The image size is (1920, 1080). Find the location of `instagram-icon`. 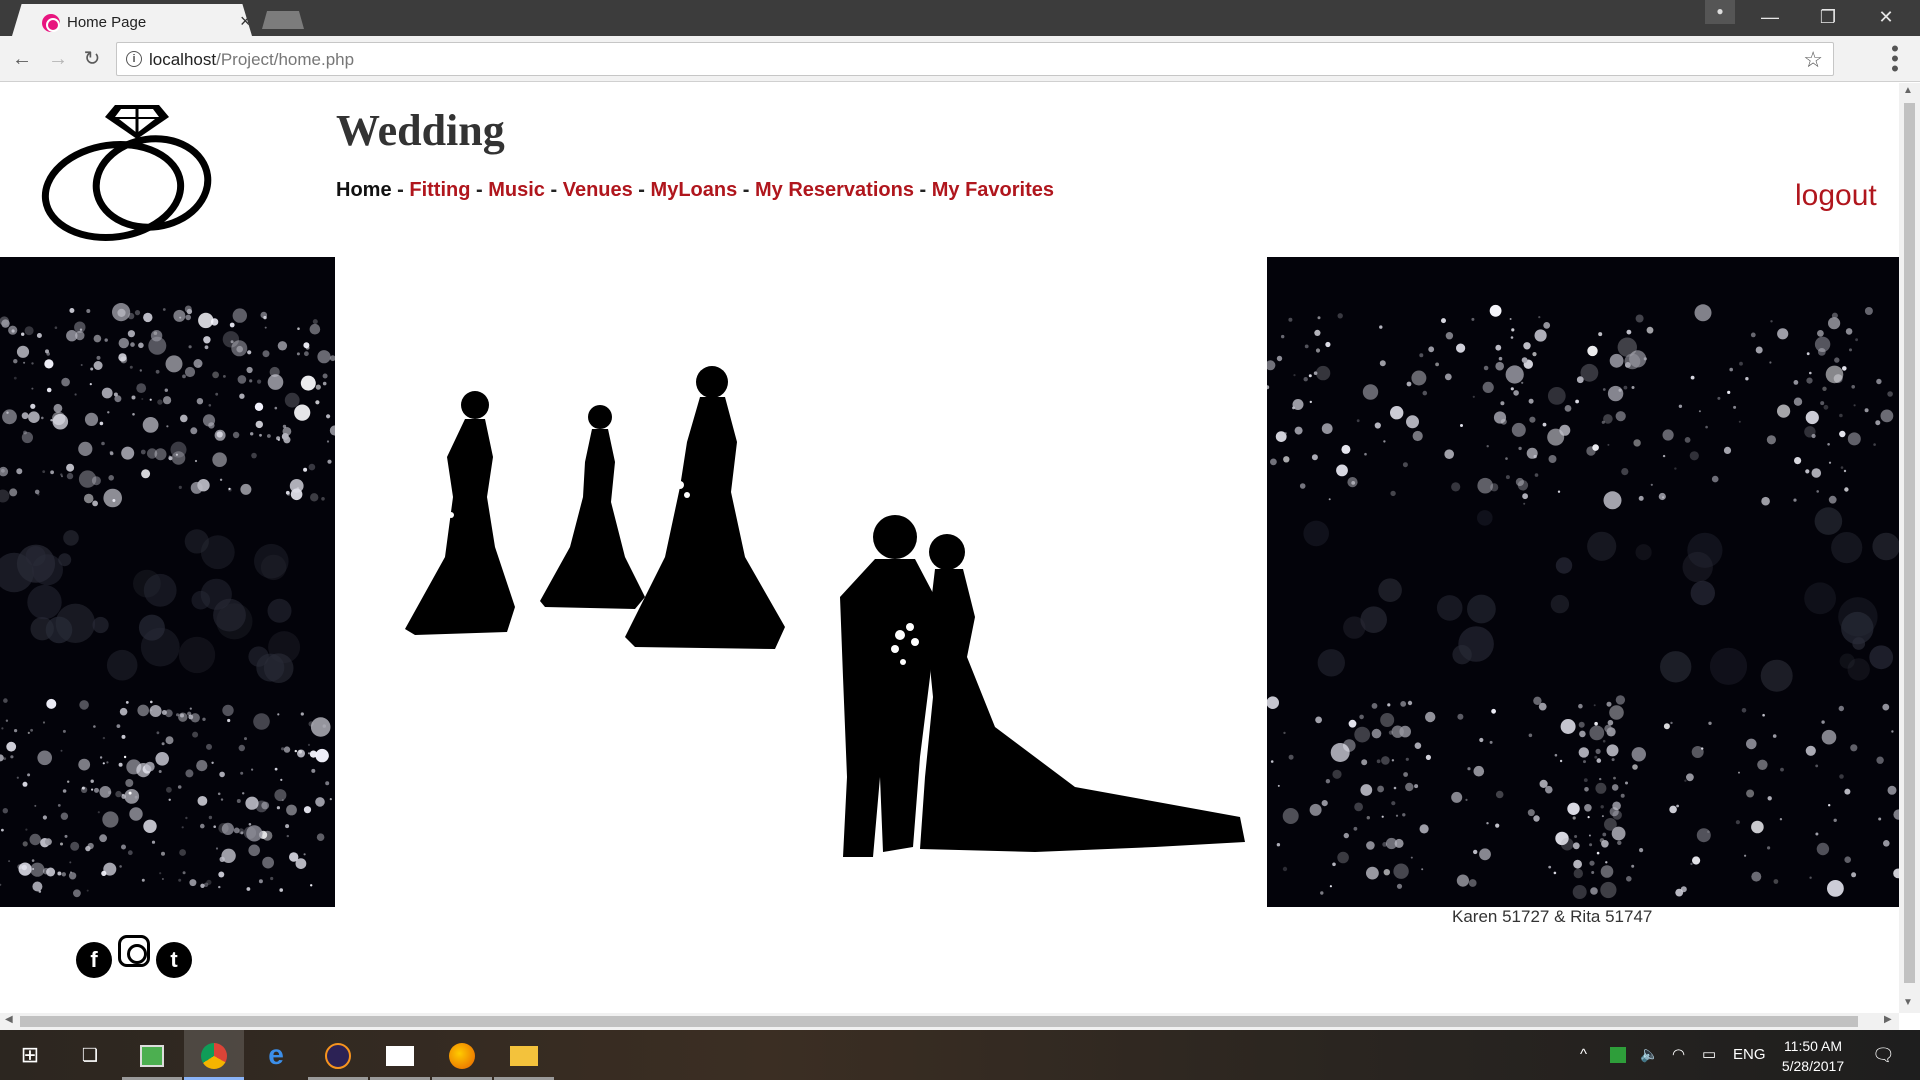

instagram-icon is located at coordinates (134, 951).